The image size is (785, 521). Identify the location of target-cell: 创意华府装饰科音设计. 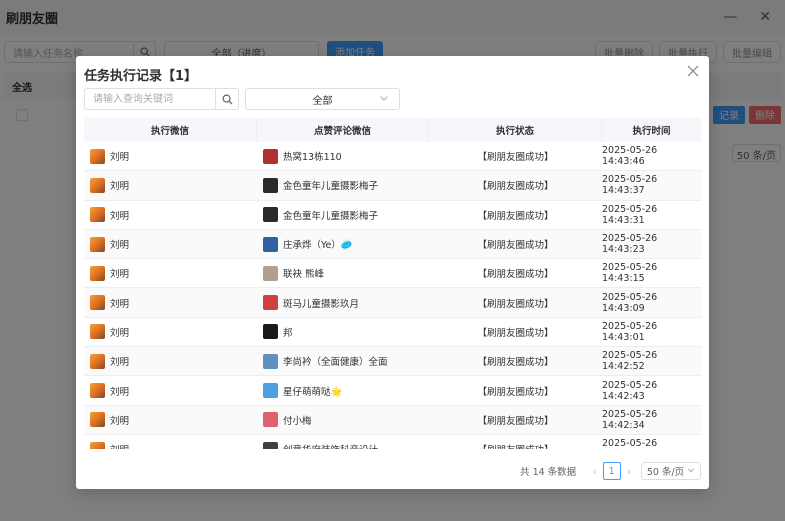
(343, 442).